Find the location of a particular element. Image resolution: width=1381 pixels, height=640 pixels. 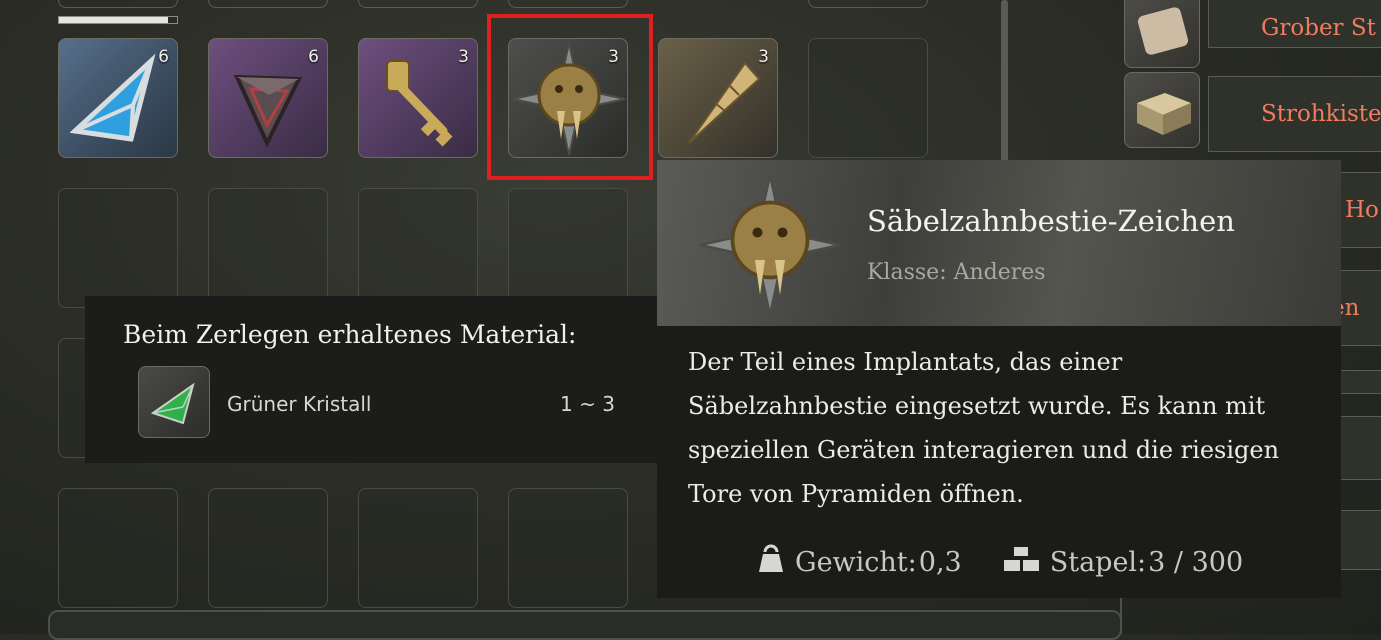

durability-bar is located at coordinates (118, 20).